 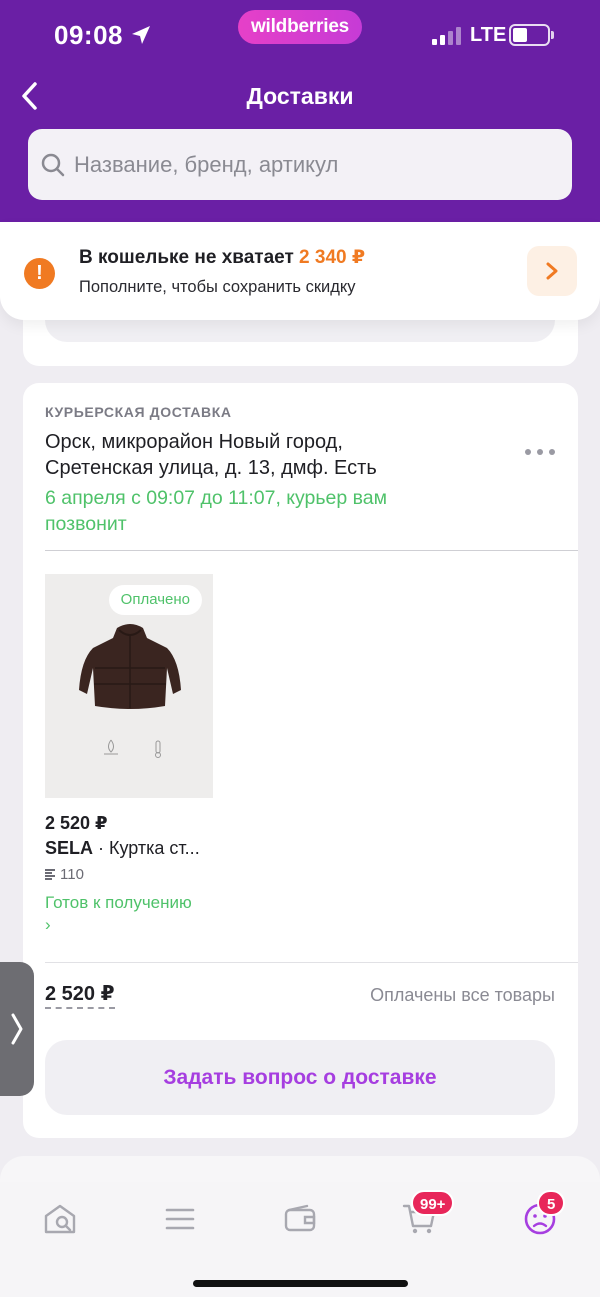 I want to click on brand-logo: wildberries, so click(x=300, y=27).